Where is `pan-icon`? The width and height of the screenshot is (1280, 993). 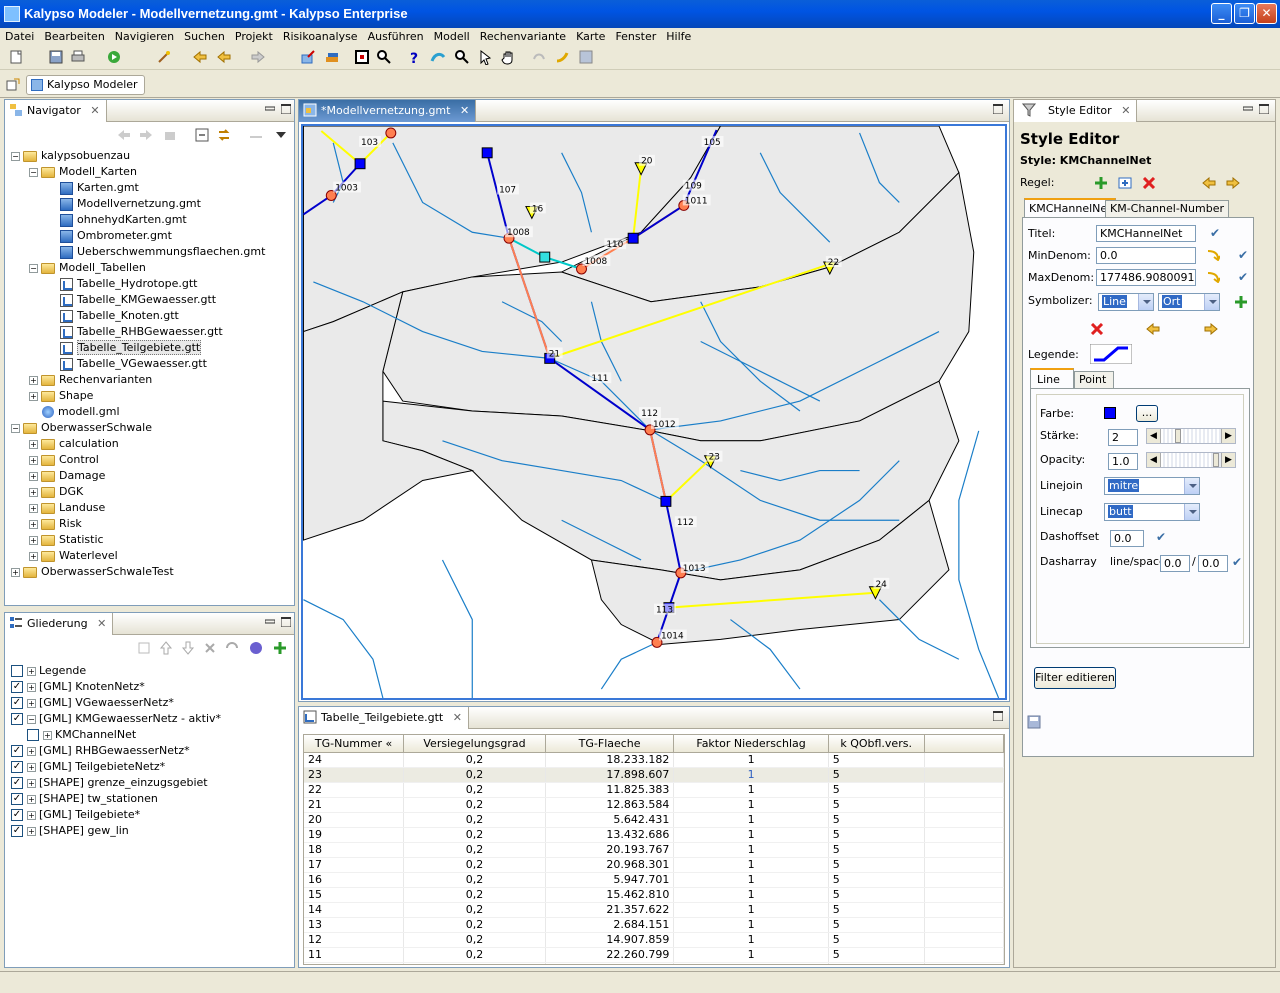 pan-icon is located at coordinates (508, 57).